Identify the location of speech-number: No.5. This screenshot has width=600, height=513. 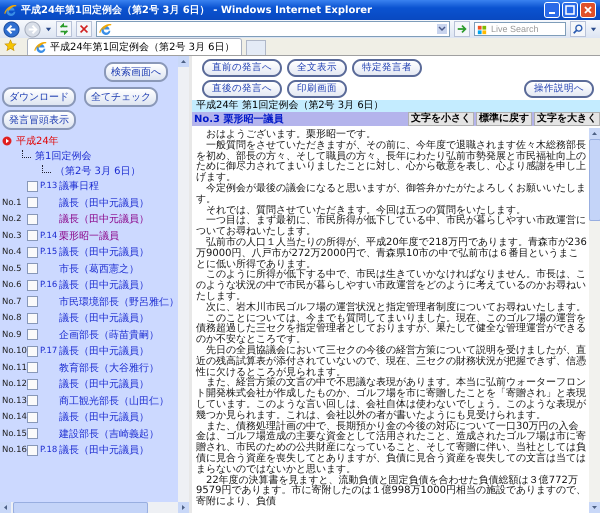
(12, 269).